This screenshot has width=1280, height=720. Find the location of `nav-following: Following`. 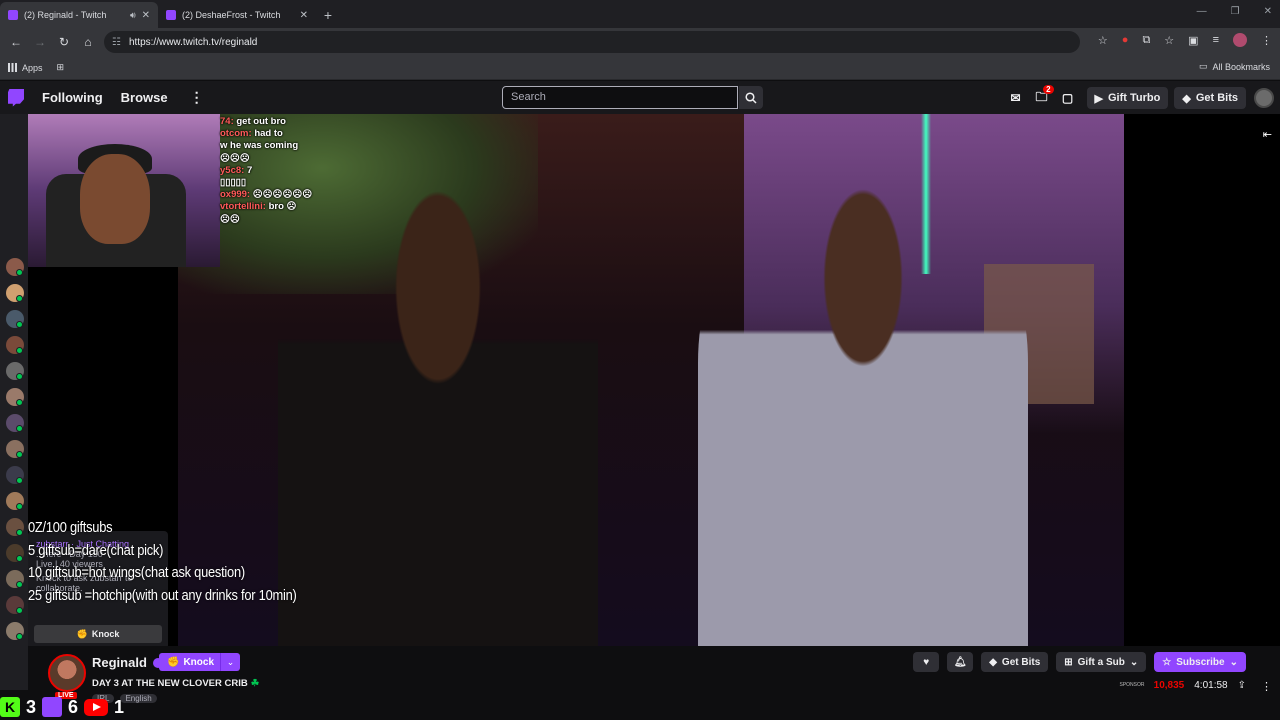

nav-following: Following is located at coordinates (72, 97).